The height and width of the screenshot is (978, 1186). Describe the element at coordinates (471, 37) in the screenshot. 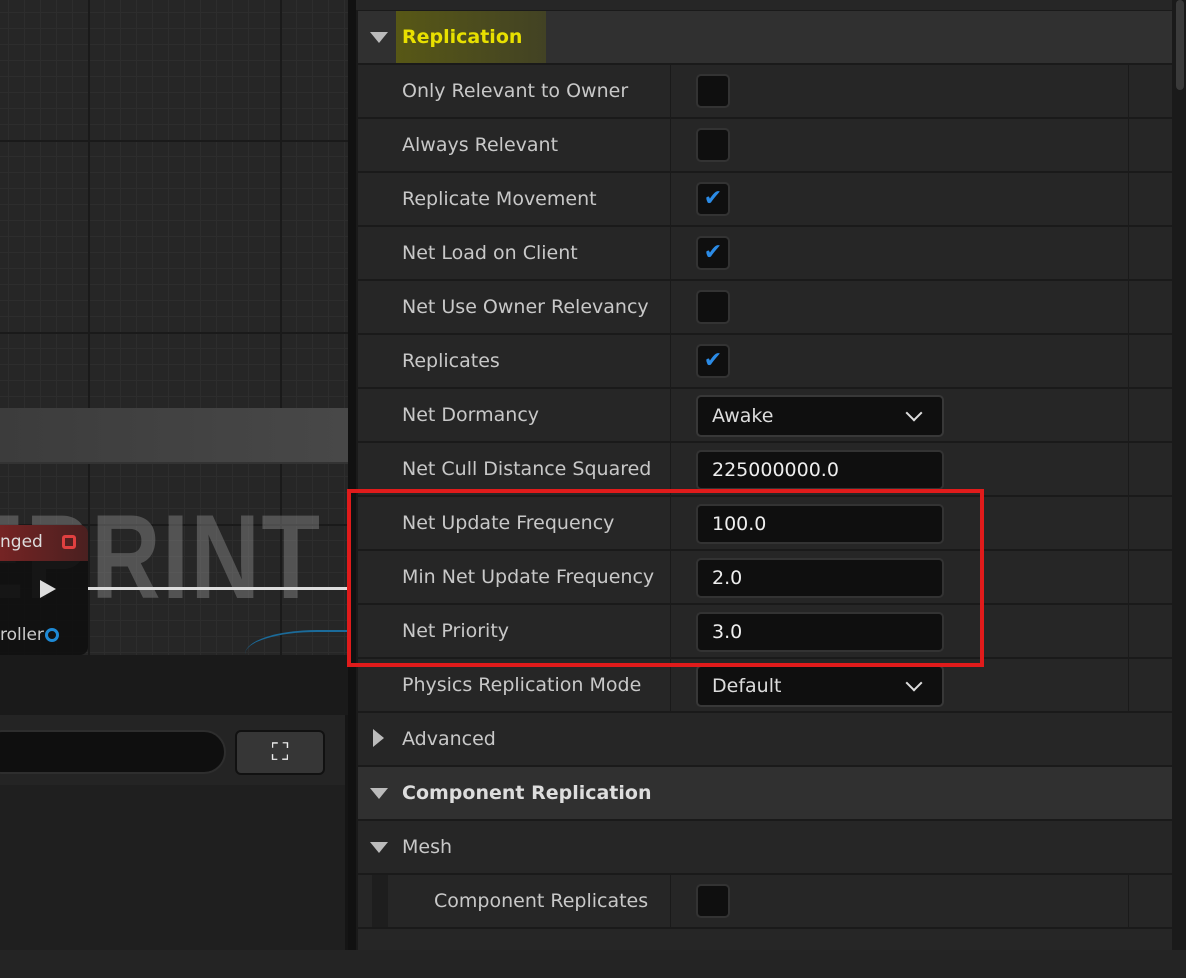

I see `category-label: Replication` at that location.